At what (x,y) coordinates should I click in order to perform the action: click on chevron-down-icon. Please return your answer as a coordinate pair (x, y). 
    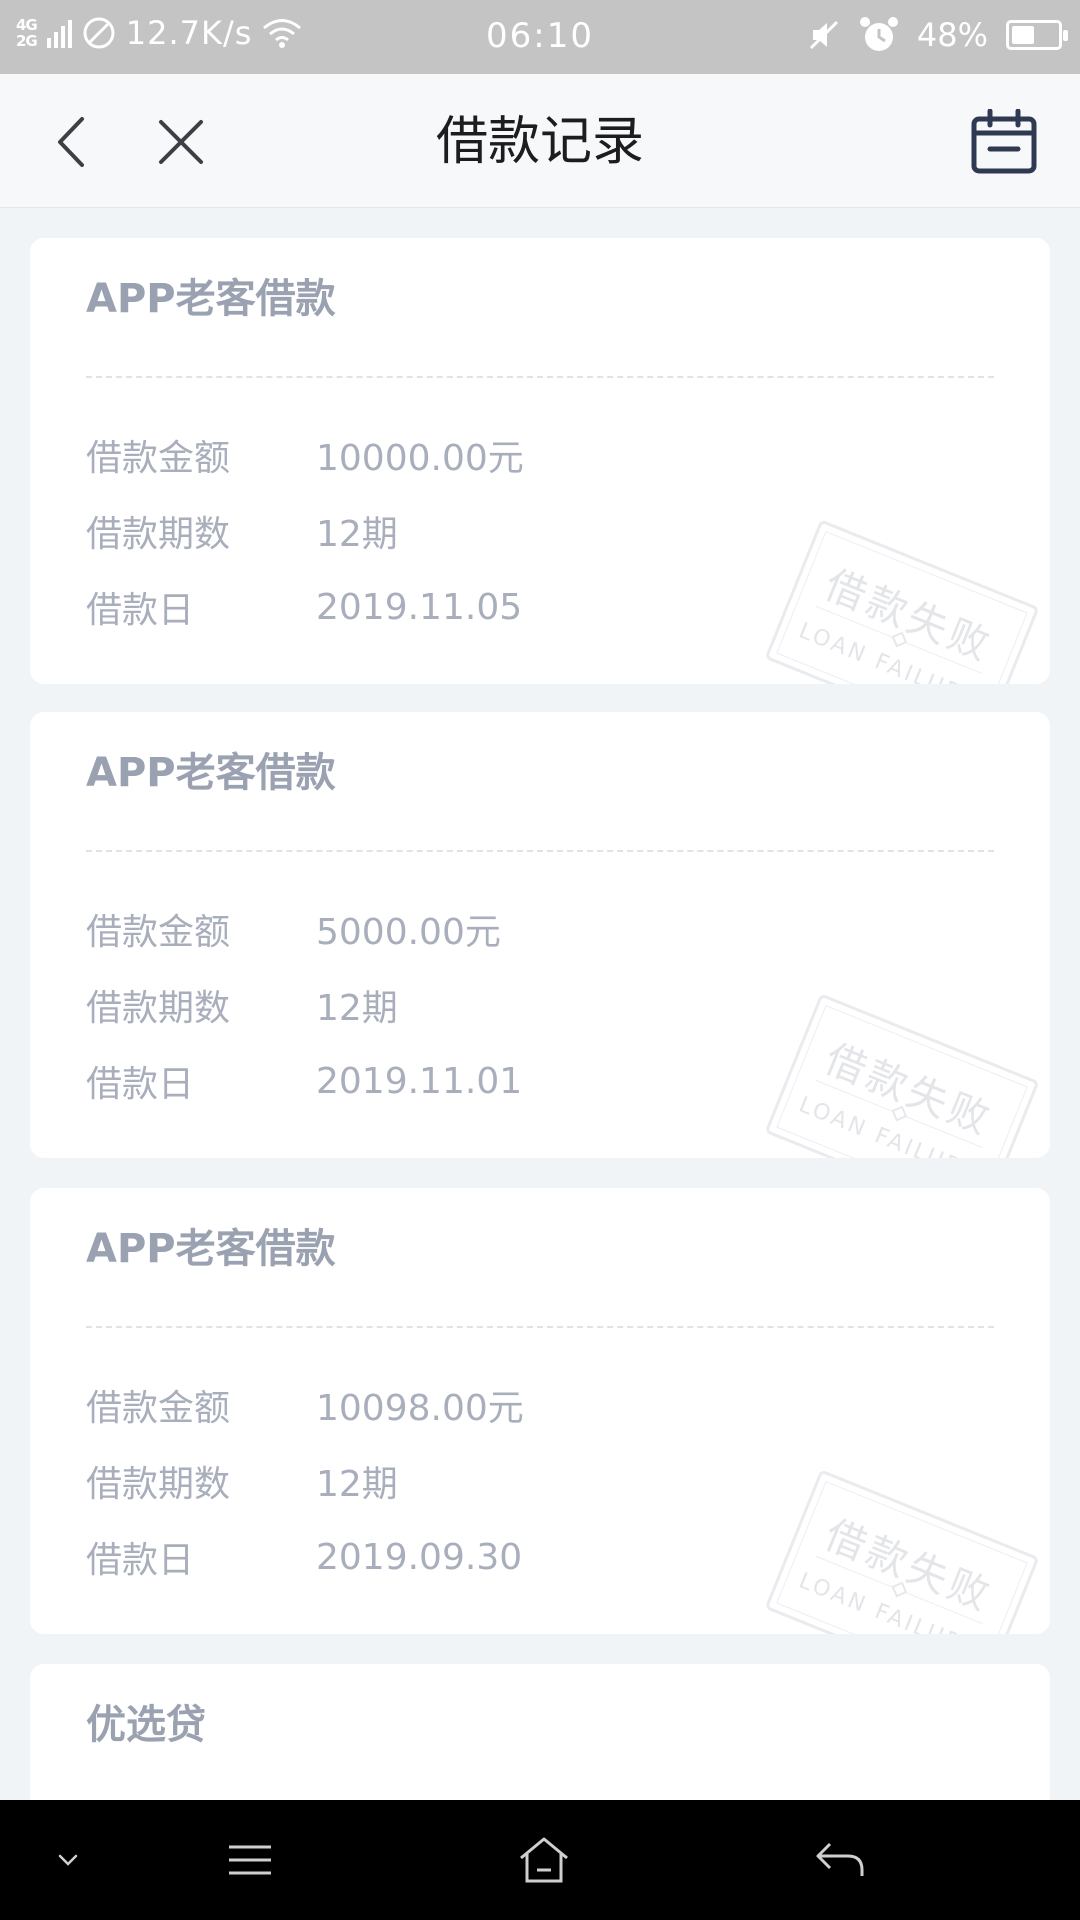
    Looking at the image, I should click on (68, 1860).